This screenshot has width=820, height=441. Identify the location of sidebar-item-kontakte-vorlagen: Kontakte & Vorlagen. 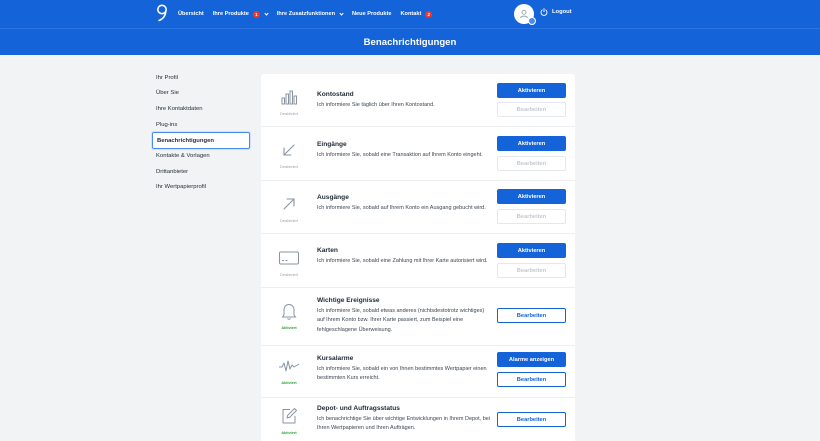
(201, 156).